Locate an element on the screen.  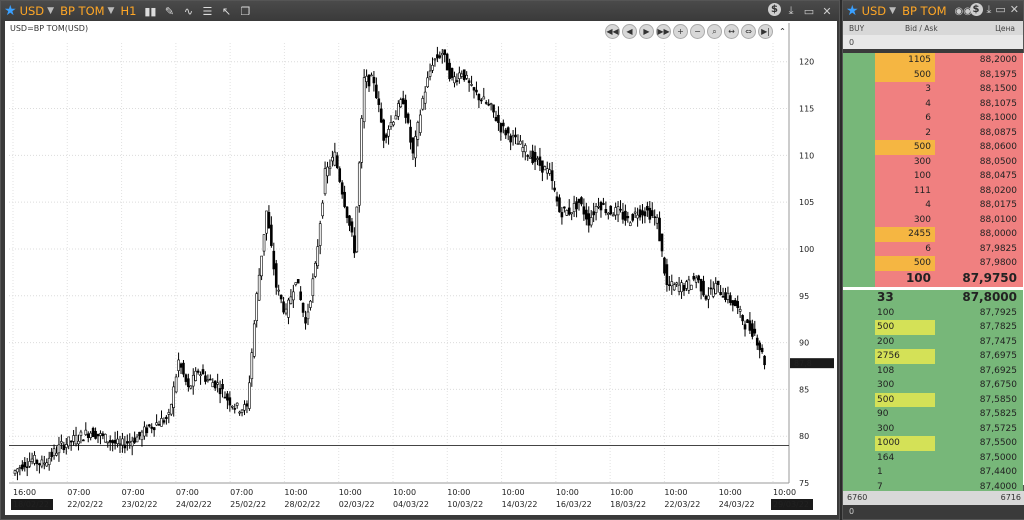
close-icon: ✕ is located at coordinates (827, 11).